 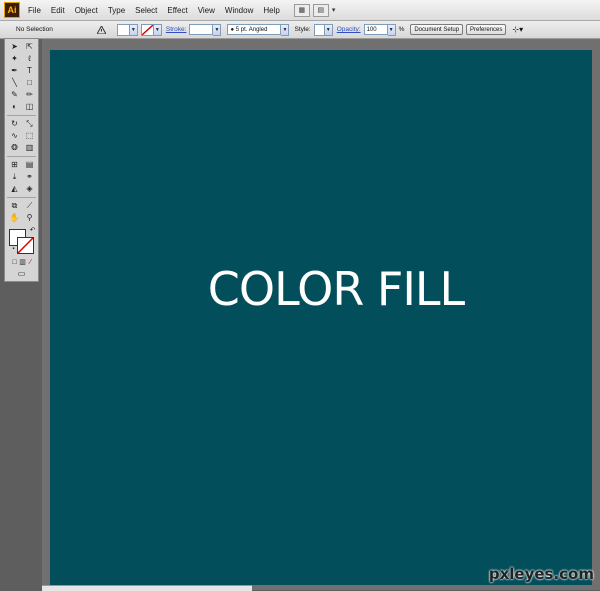 What do you see at coordinates (29, 82) in the screenshot?
I see `rectangle-tool-icon: □` at bounding box center [29, 82].